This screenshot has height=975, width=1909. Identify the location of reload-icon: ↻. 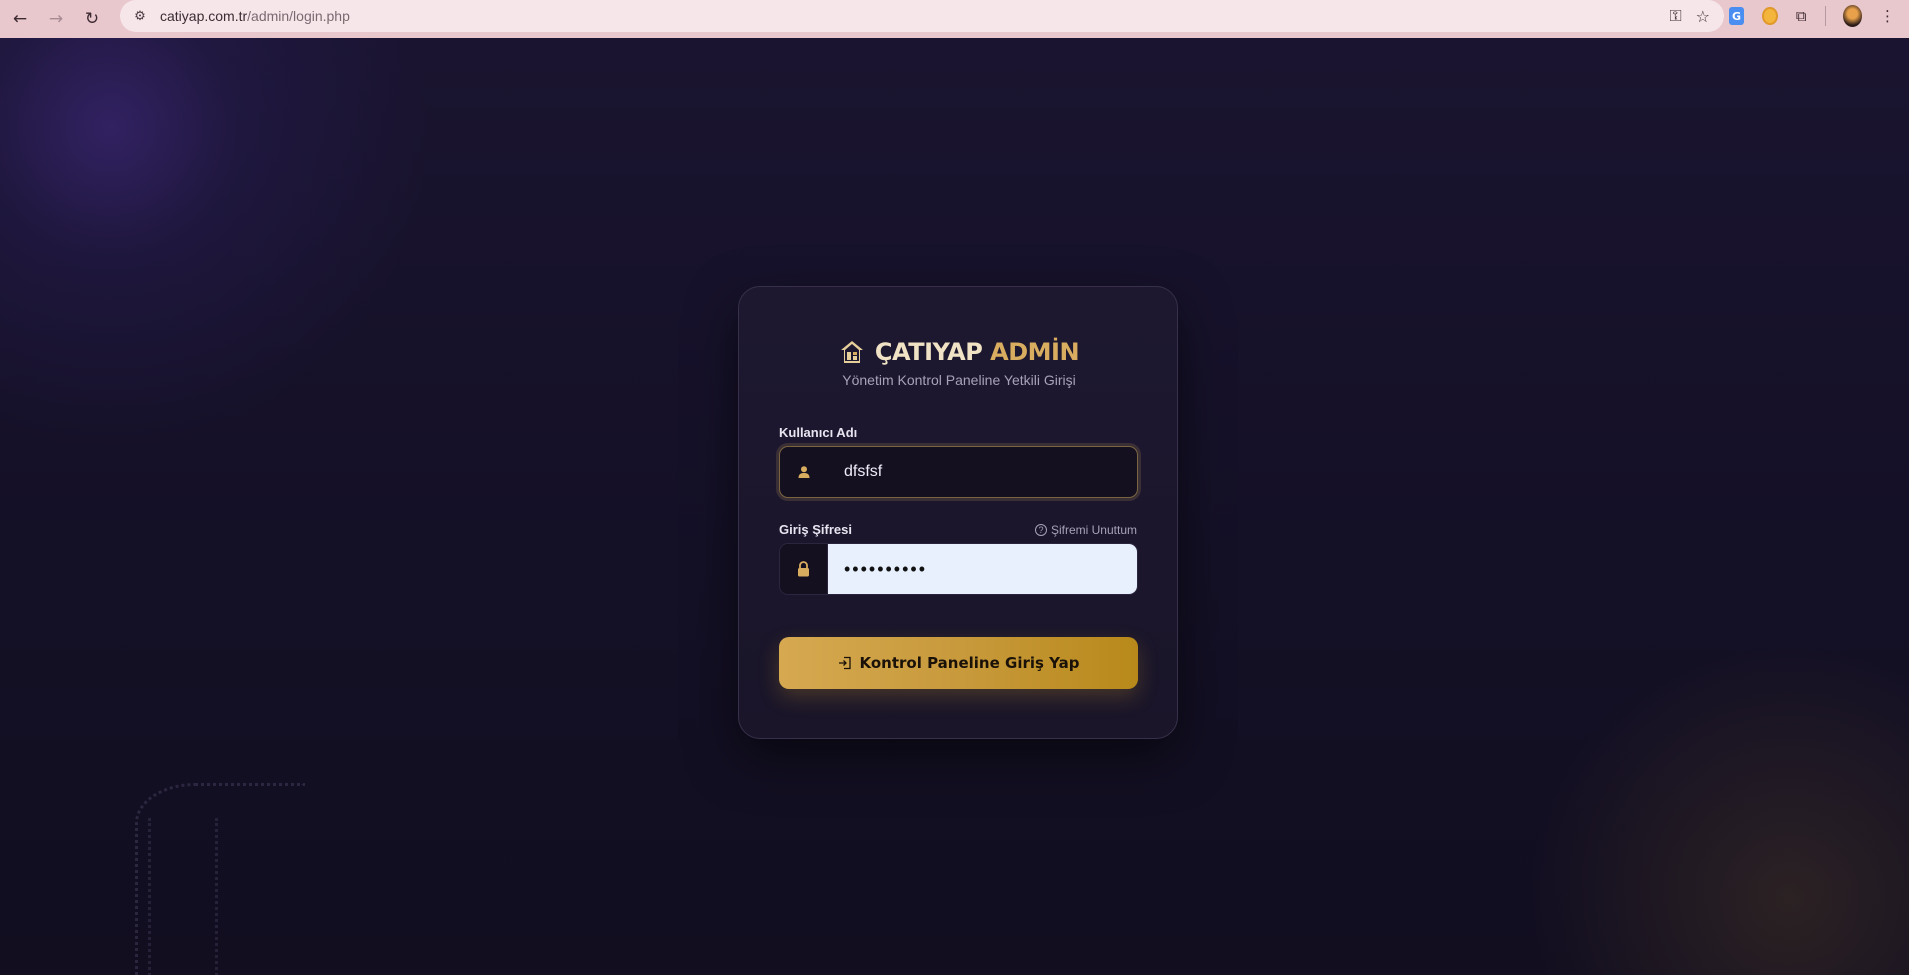
(92, 19).